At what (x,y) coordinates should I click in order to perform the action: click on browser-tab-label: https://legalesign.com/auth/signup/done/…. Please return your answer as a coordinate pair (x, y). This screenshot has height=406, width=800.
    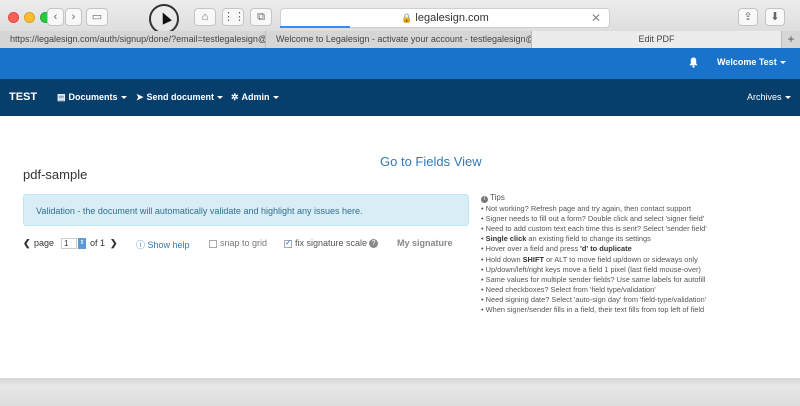
    Looking at the image, I should click on (138, 39).